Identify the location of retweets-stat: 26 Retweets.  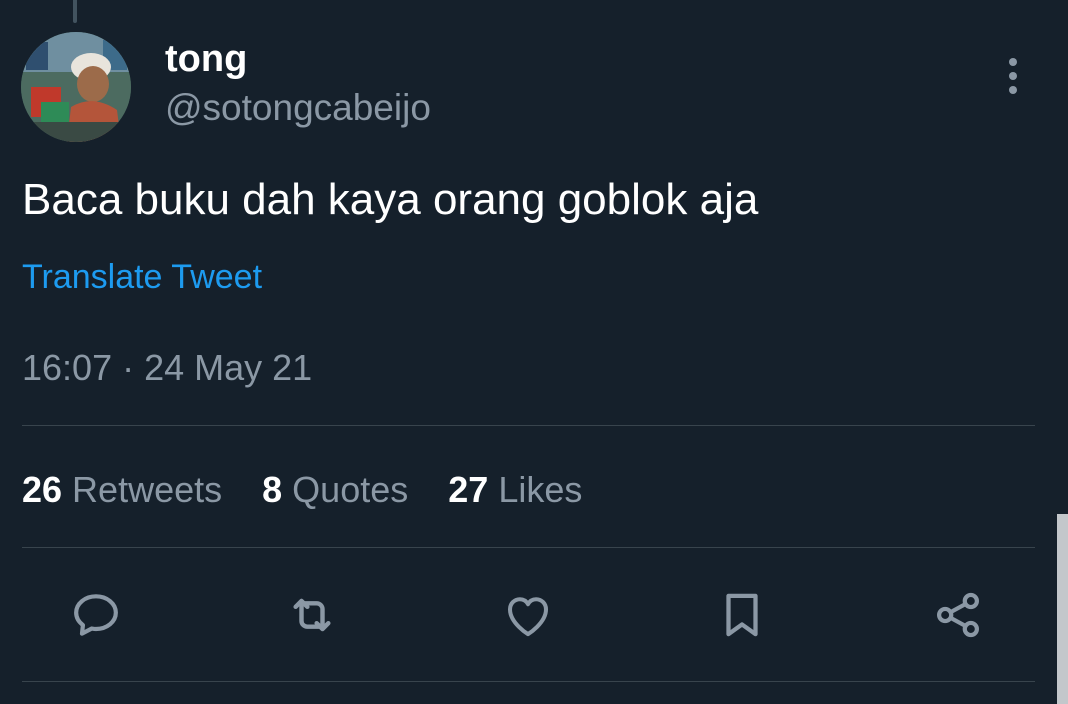
(122, 490).